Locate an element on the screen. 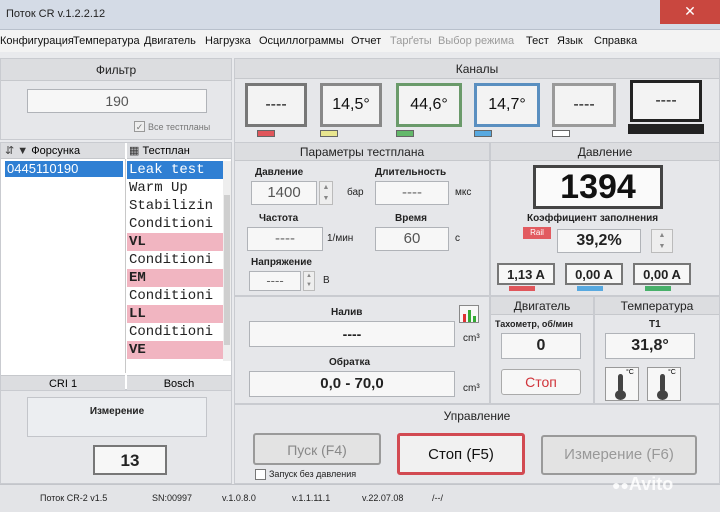  voltage-unit: В is located at coordinates (326, 280).